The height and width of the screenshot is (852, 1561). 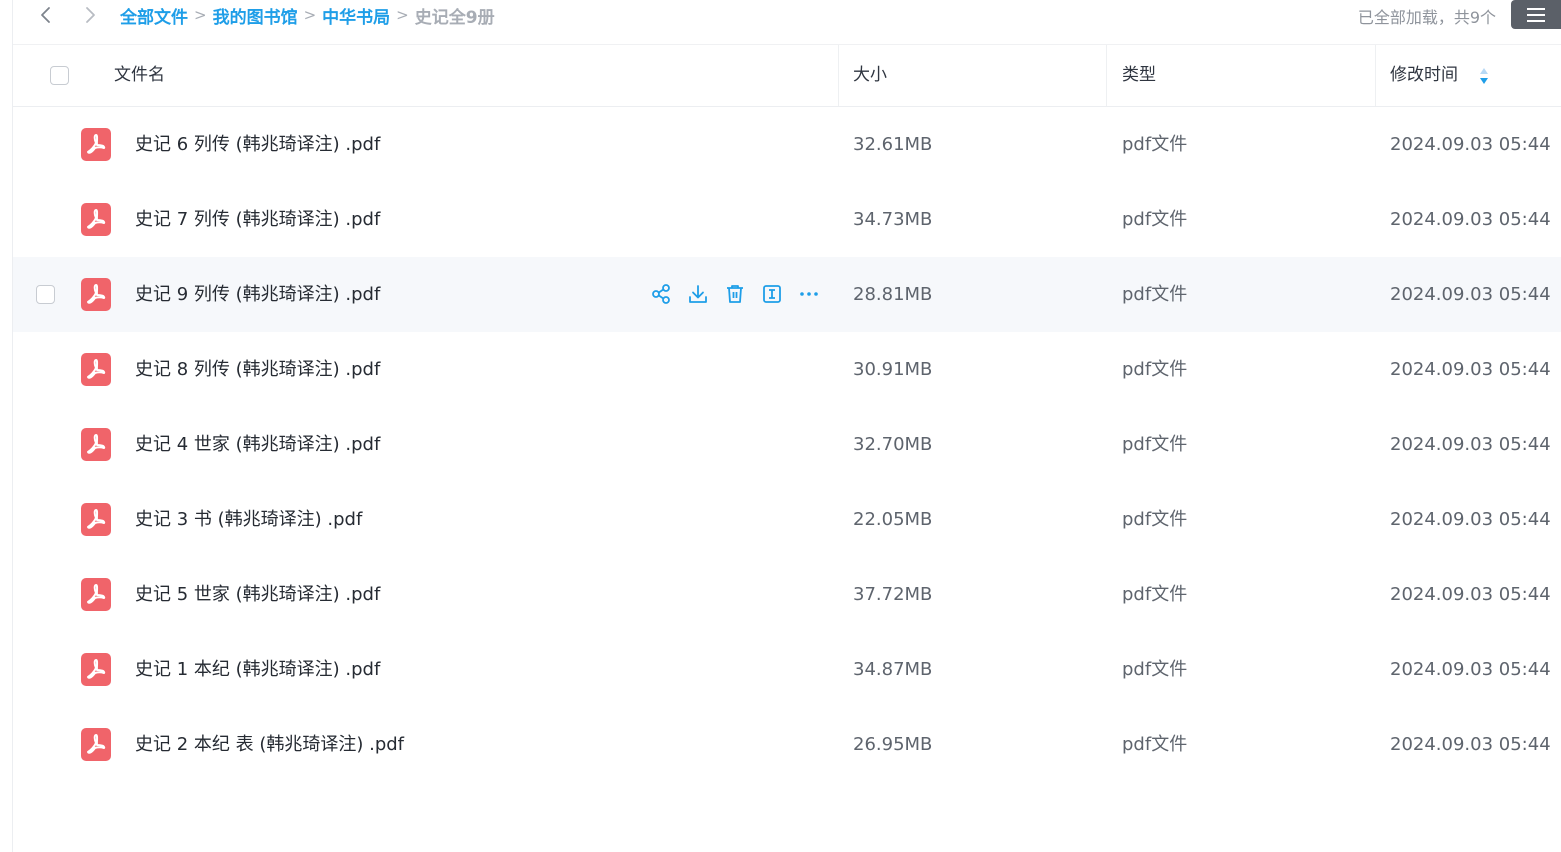 I want to click on file-name: 史记 3 书 (韩兆琦译注) .pdf, so click(x=248, y=519).